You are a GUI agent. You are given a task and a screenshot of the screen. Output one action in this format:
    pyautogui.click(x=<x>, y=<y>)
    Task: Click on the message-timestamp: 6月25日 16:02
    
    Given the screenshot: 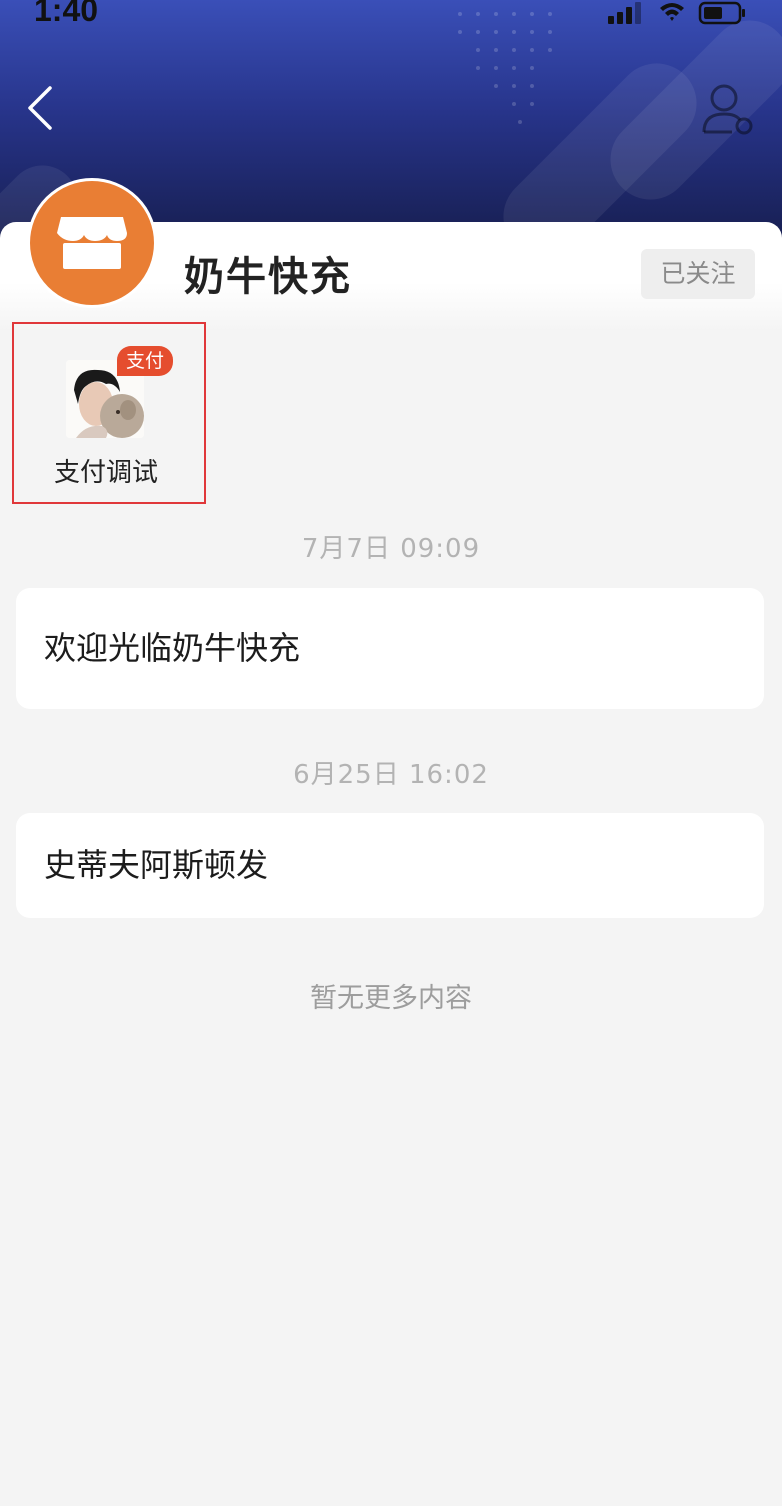 What is the action you would take?
    pyautogui.click(x=391, y=775)
    